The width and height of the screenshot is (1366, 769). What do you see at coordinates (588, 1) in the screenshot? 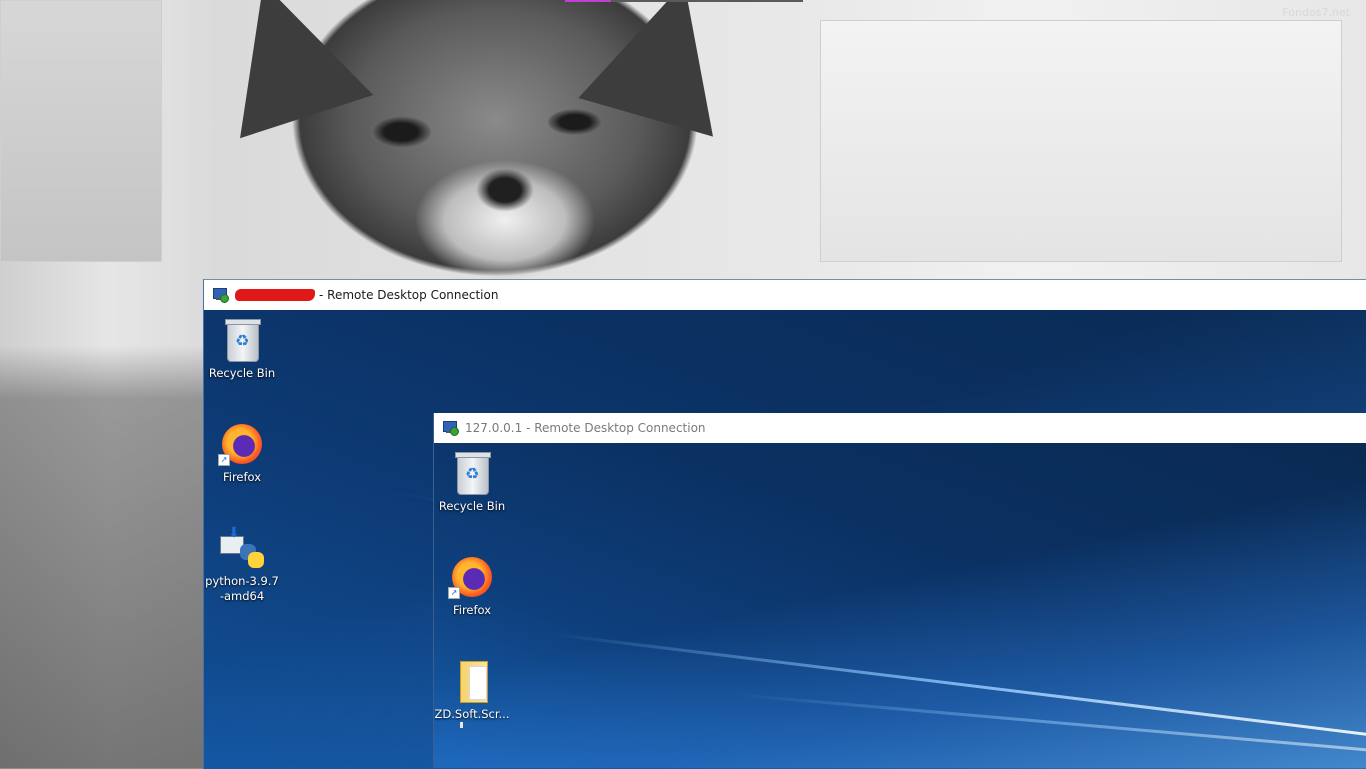
I see `top-strip-accent` at bounding box center [588, 1].